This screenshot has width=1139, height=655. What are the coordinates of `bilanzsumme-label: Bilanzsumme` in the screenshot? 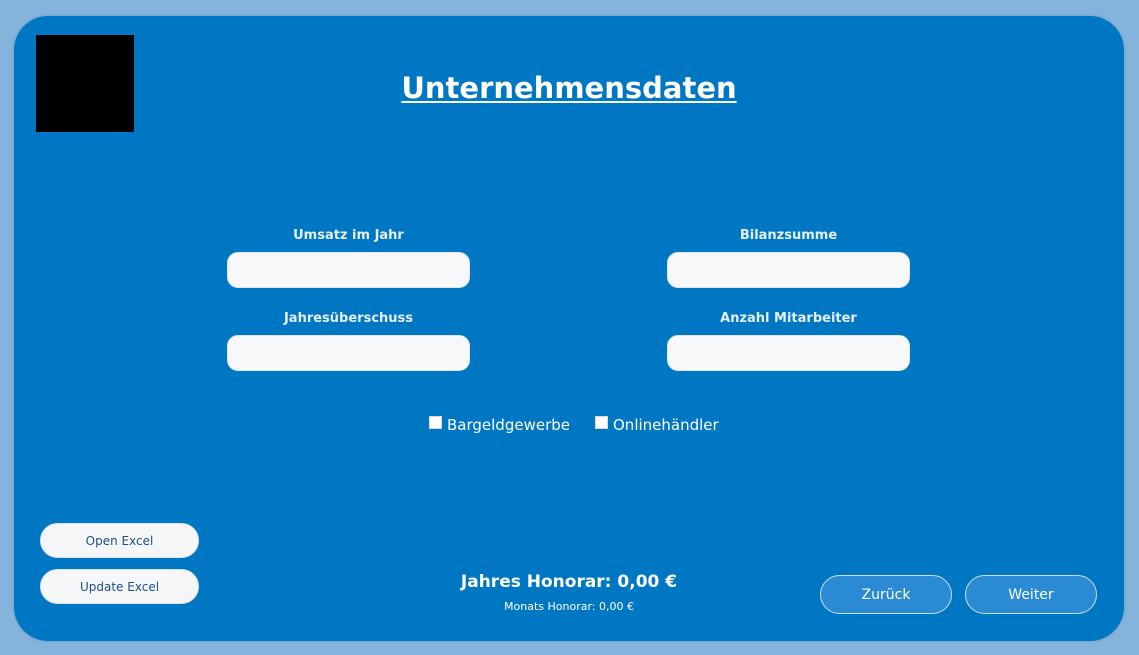 It's located at (788, 235).